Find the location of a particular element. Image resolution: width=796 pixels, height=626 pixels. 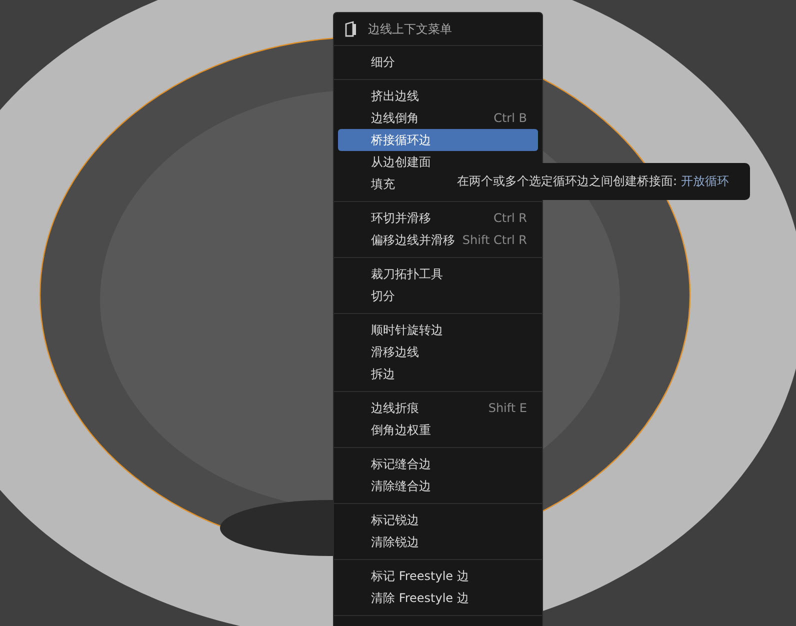

tooltip-text: 在两个或多个选定循环边之间创建桥接面: 开放循环 is located at coordinates (593, 181).